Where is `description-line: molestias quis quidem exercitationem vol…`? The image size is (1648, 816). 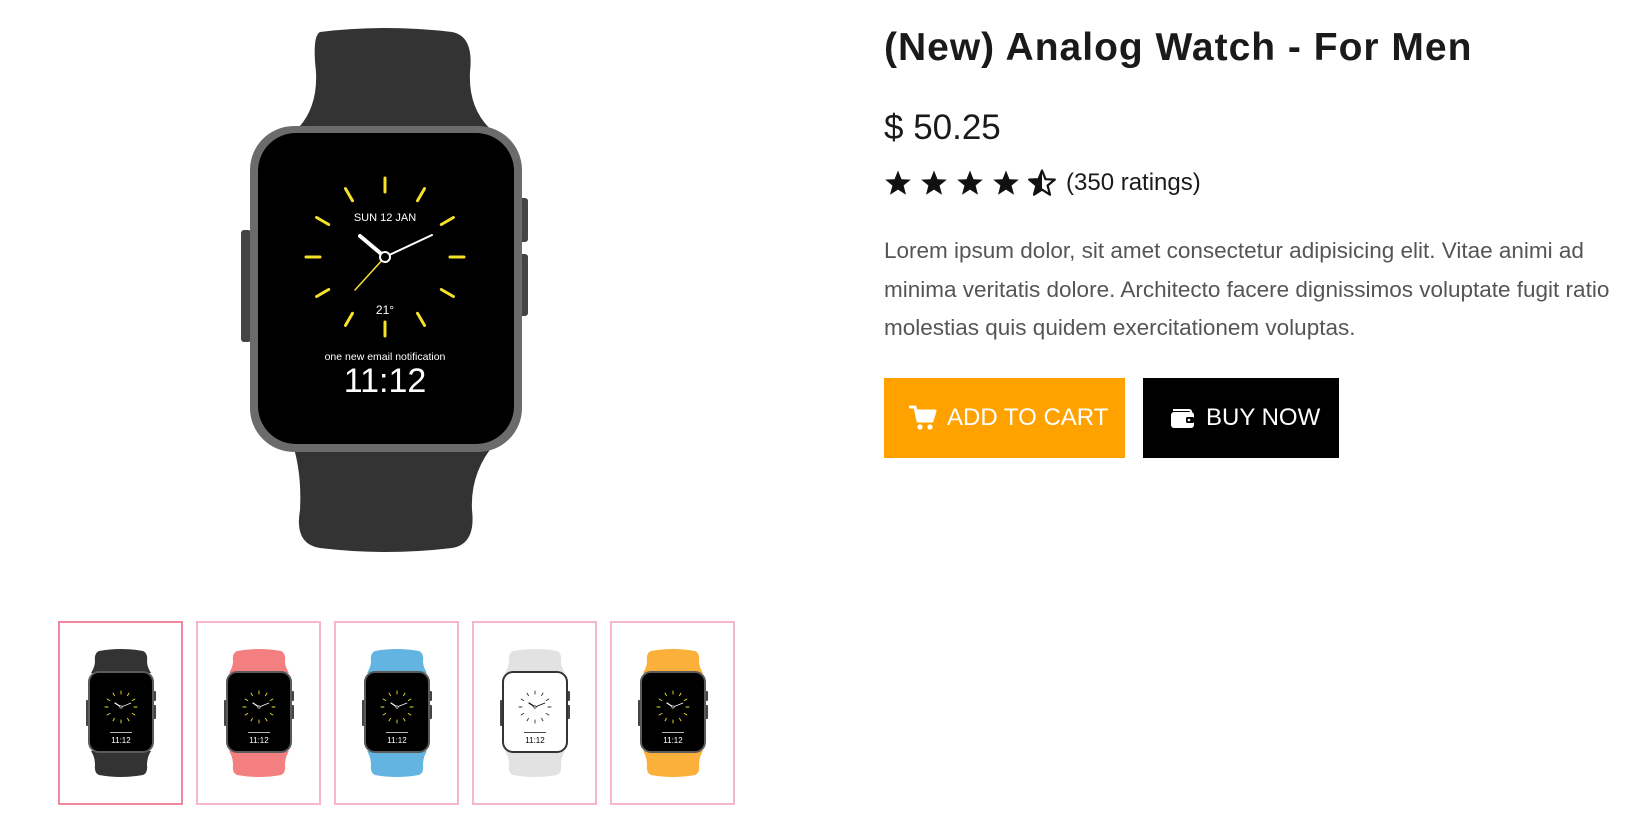 description-line: molestias quis quidem exercitationem vol… is located at coordinates (1120, 327).